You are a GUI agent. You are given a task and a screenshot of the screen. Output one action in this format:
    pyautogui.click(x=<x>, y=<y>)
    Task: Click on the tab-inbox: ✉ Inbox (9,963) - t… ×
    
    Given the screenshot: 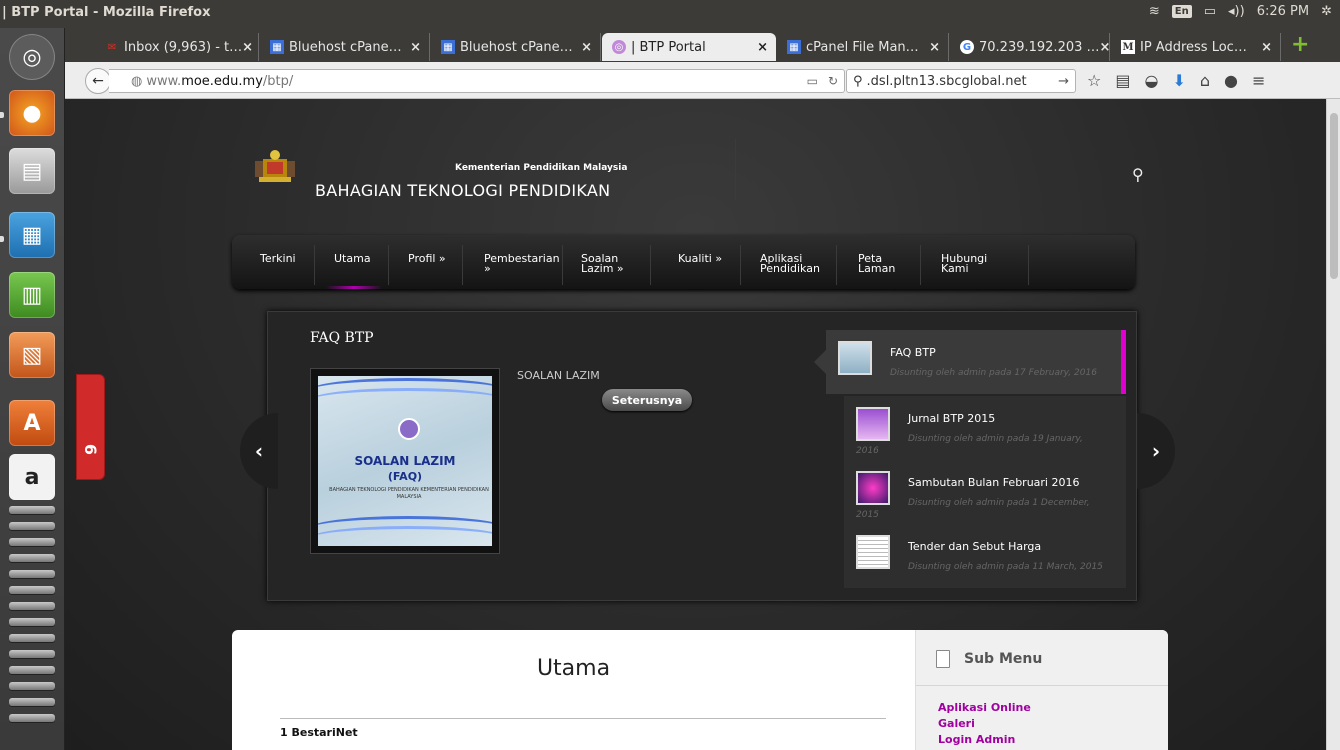 What is the action you would take?
    pyautogui.click(x=177, y=47)
    